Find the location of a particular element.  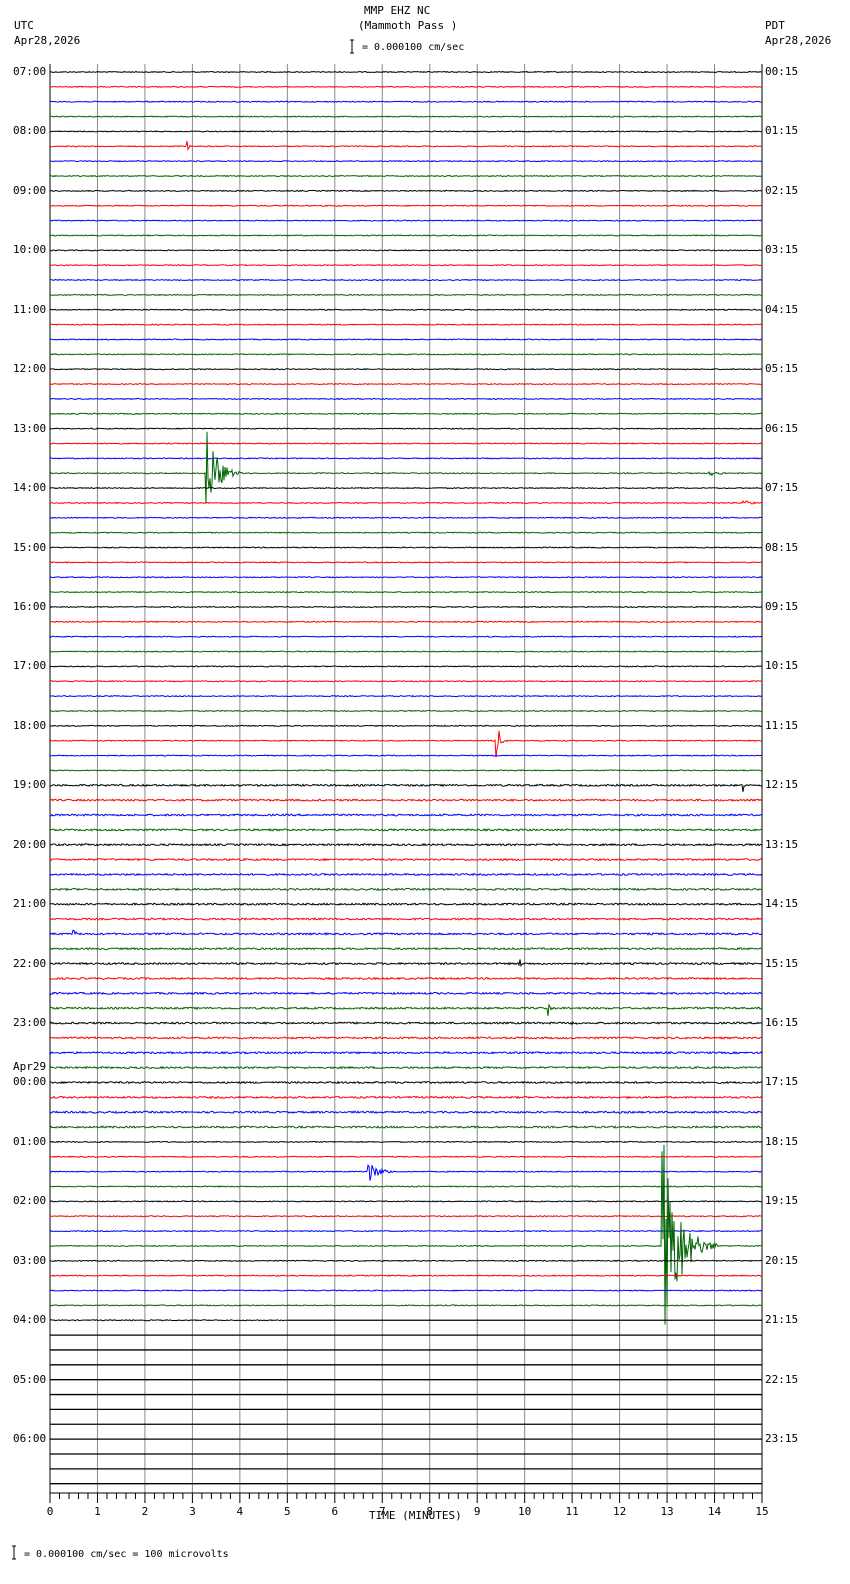

utc-time-label: 15:00 is located at coordinates (30, 547).